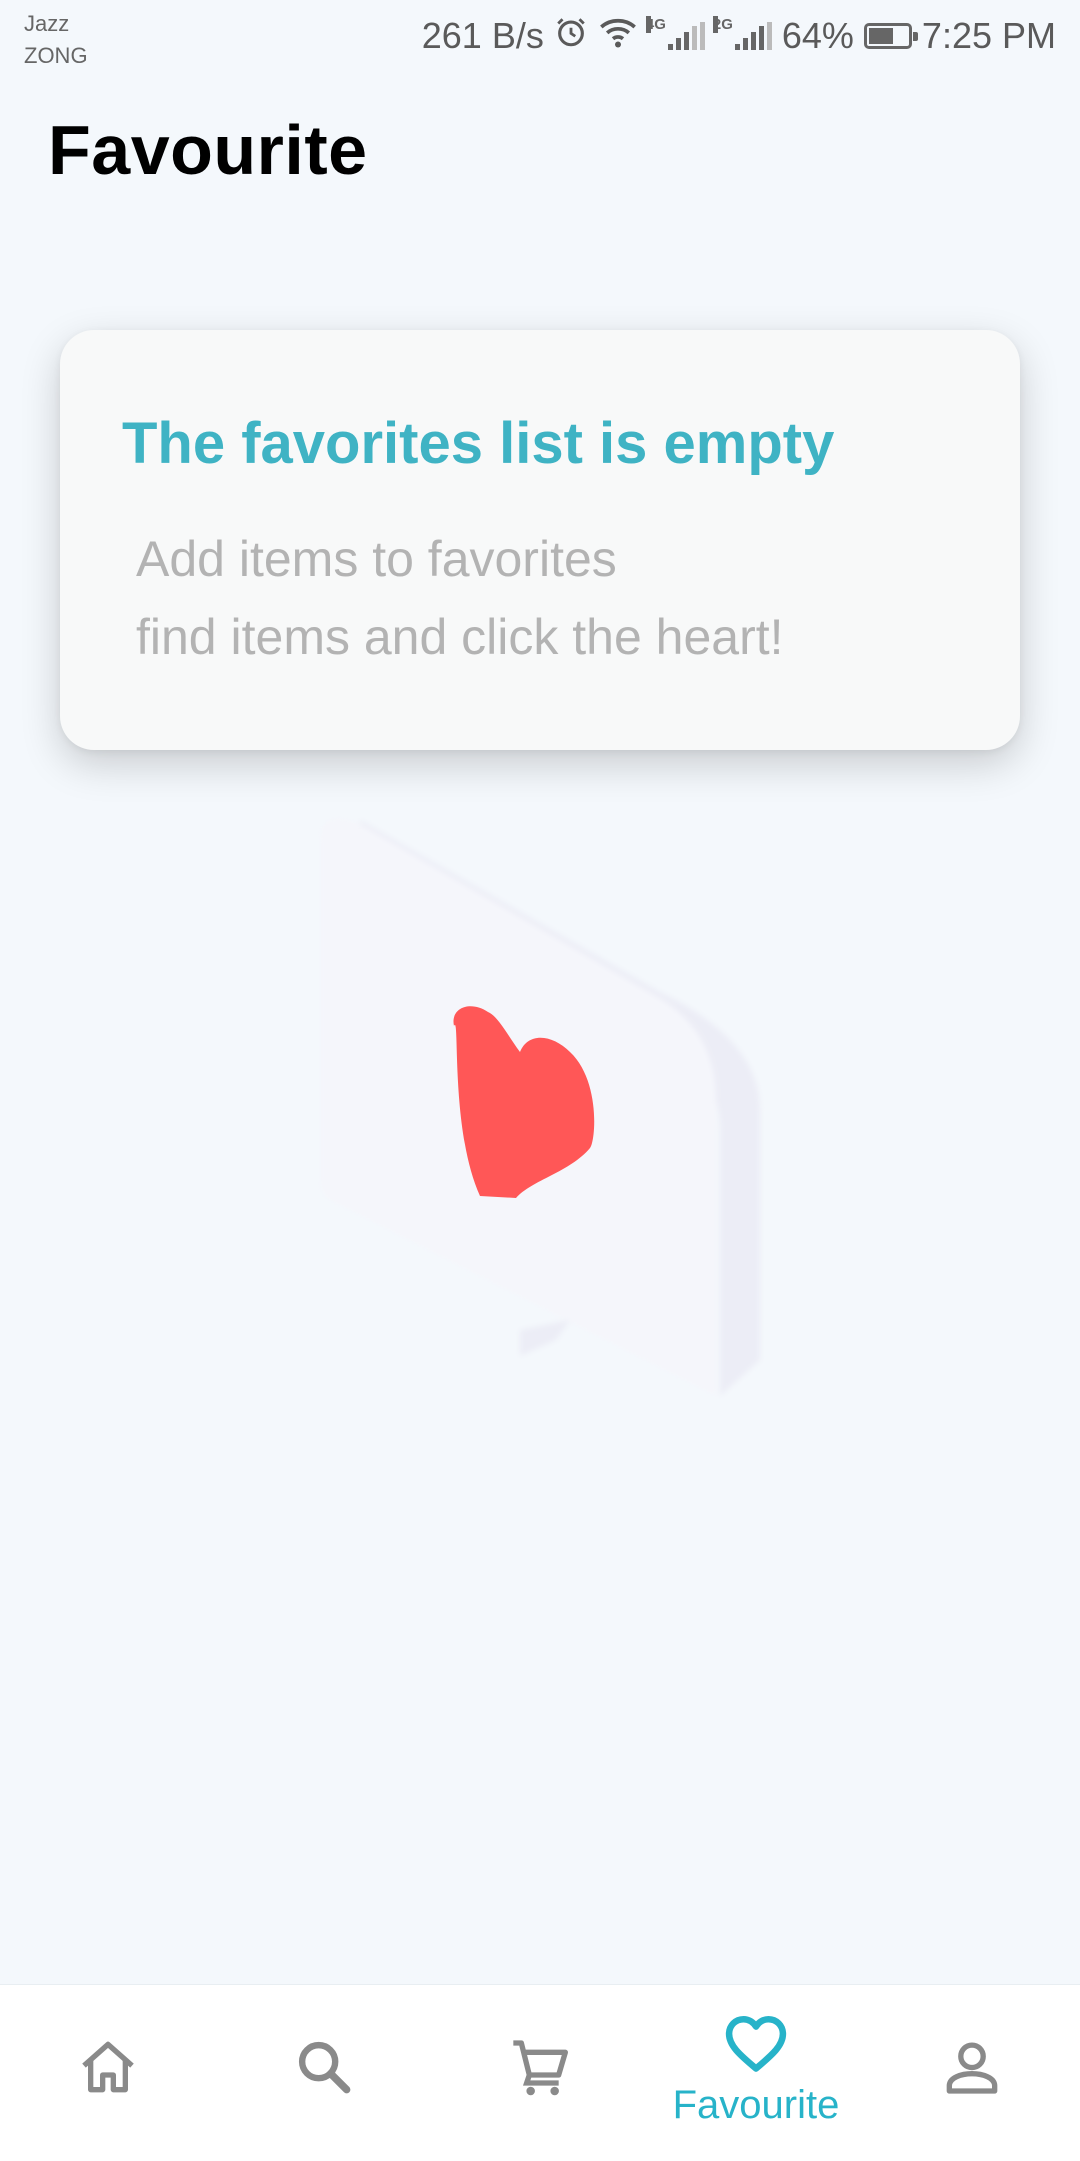  I want to click on heart-icon, so click(756, 2043).